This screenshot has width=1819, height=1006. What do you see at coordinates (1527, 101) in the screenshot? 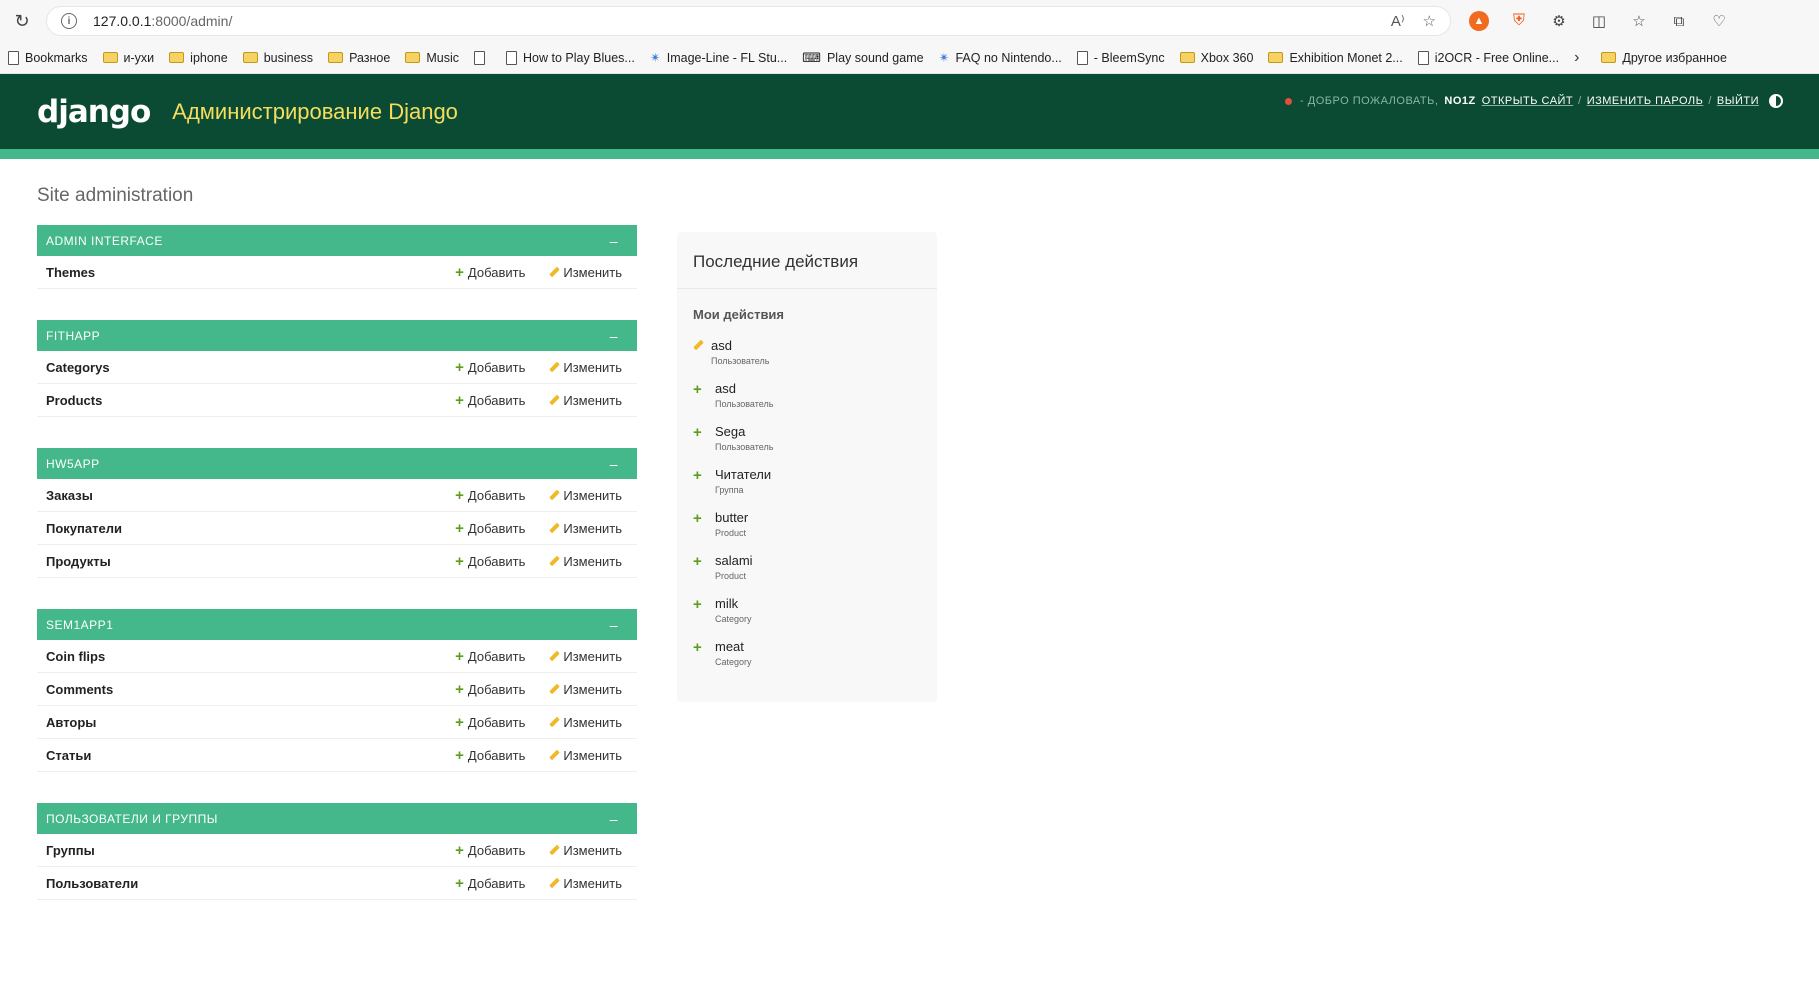
I see `view-site-link: ОТКРЫТЬ САЙТ` at bounding box center [1527, 101].